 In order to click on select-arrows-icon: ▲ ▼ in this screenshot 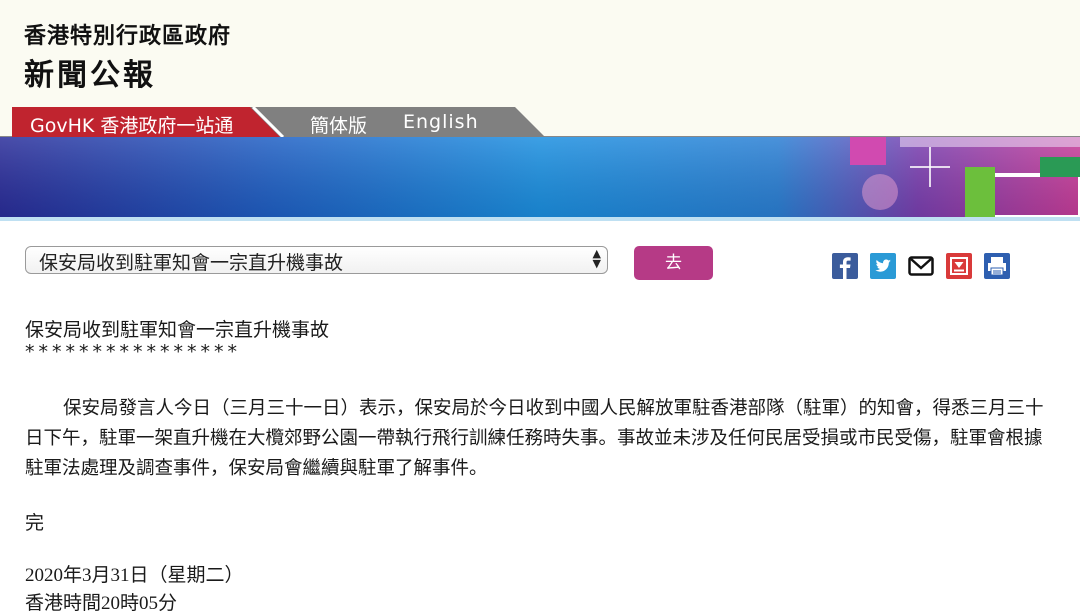, I will do `click(596, 258)`.